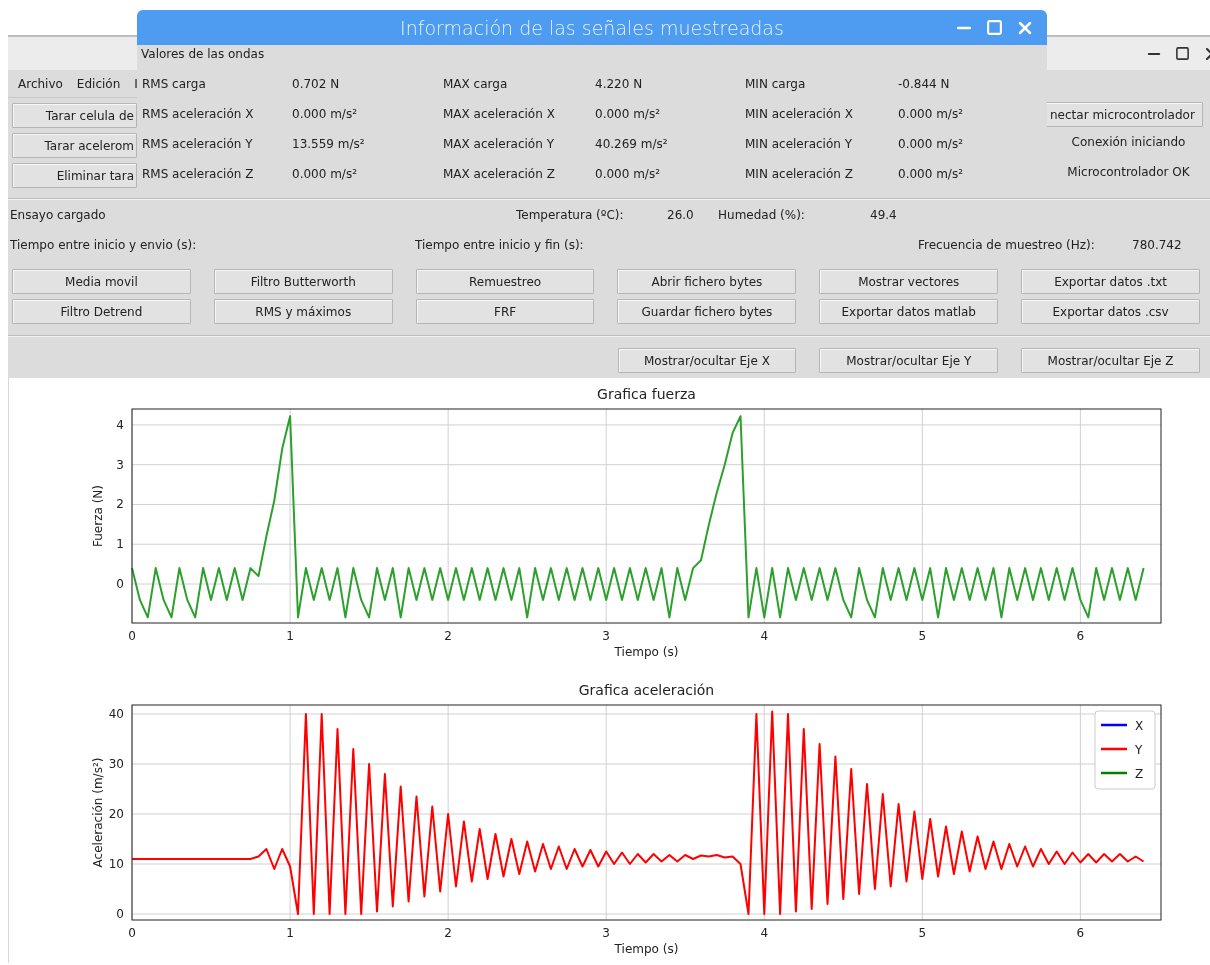 This screenshot has width=1210, height=965. Describe the element at coordinates (924, 84) in the screenshot. I see `measure-value: -0.844 N` at that location.